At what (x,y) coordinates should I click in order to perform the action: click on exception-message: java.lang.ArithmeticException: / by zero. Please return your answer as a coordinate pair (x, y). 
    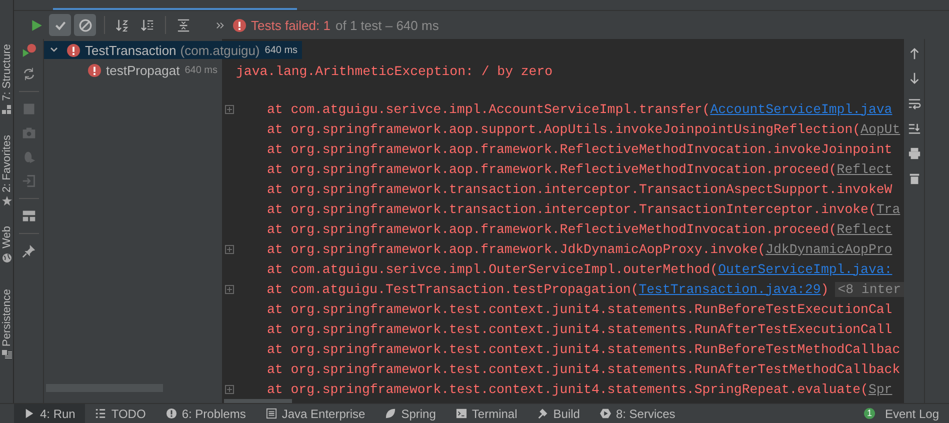
    Looking at the image, I should click on (394, 72).